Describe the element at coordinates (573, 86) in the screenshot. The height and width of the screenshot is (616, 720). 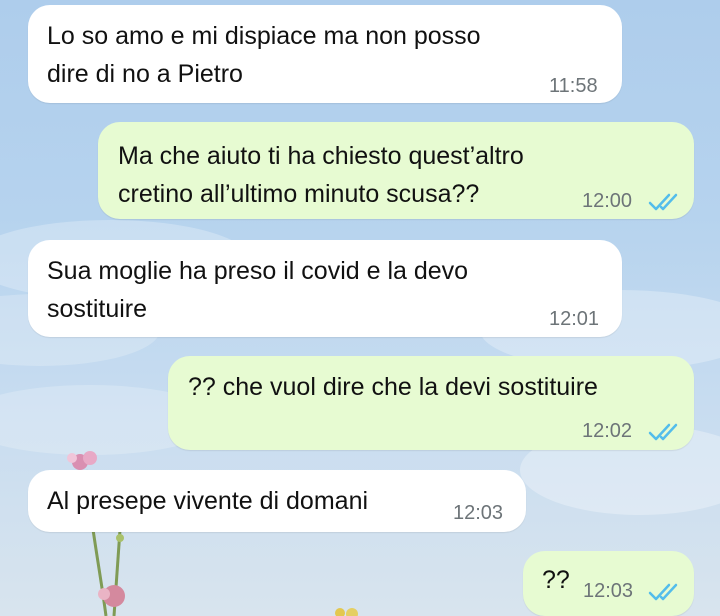
I see `message-time: 11:58` at that location.